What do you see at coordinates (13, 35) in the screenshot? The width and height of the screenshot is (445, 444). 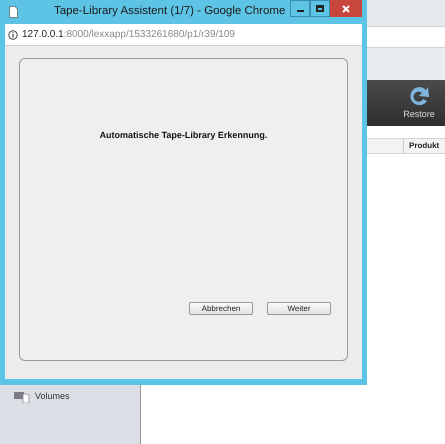 I see `info-icon` at bounding box center [13, 35].